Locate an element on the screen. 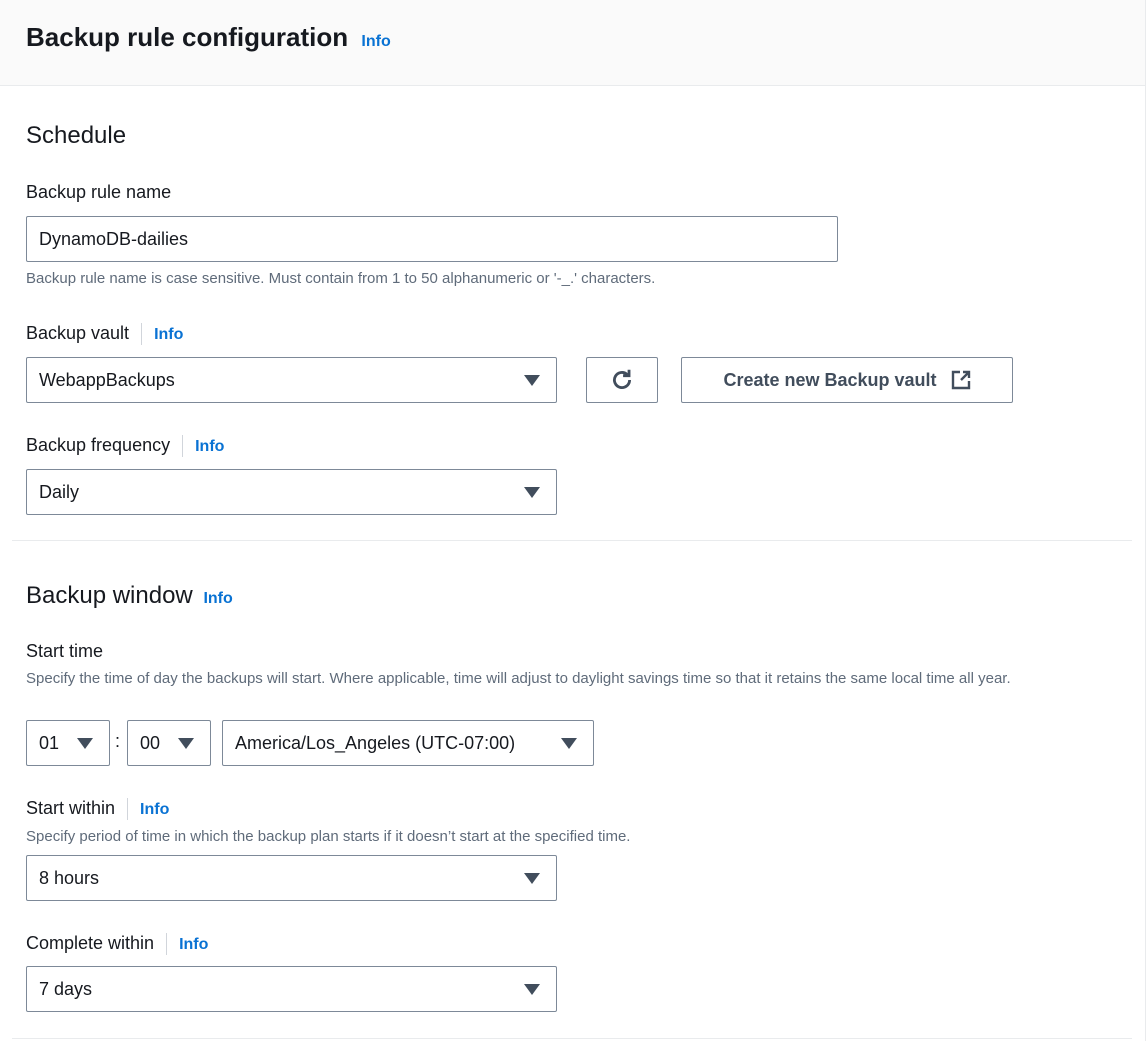 This screenshot has width=1148, height=1041. vault-label: Backup vault is located at coordinates (78, 333).